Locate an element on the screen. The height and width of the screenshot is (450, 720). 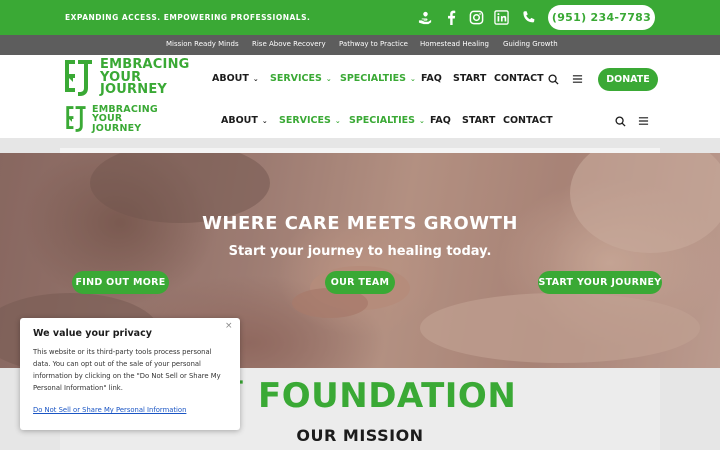
sticky-nav-faq: FAQ is located at coordinates (440, 120).